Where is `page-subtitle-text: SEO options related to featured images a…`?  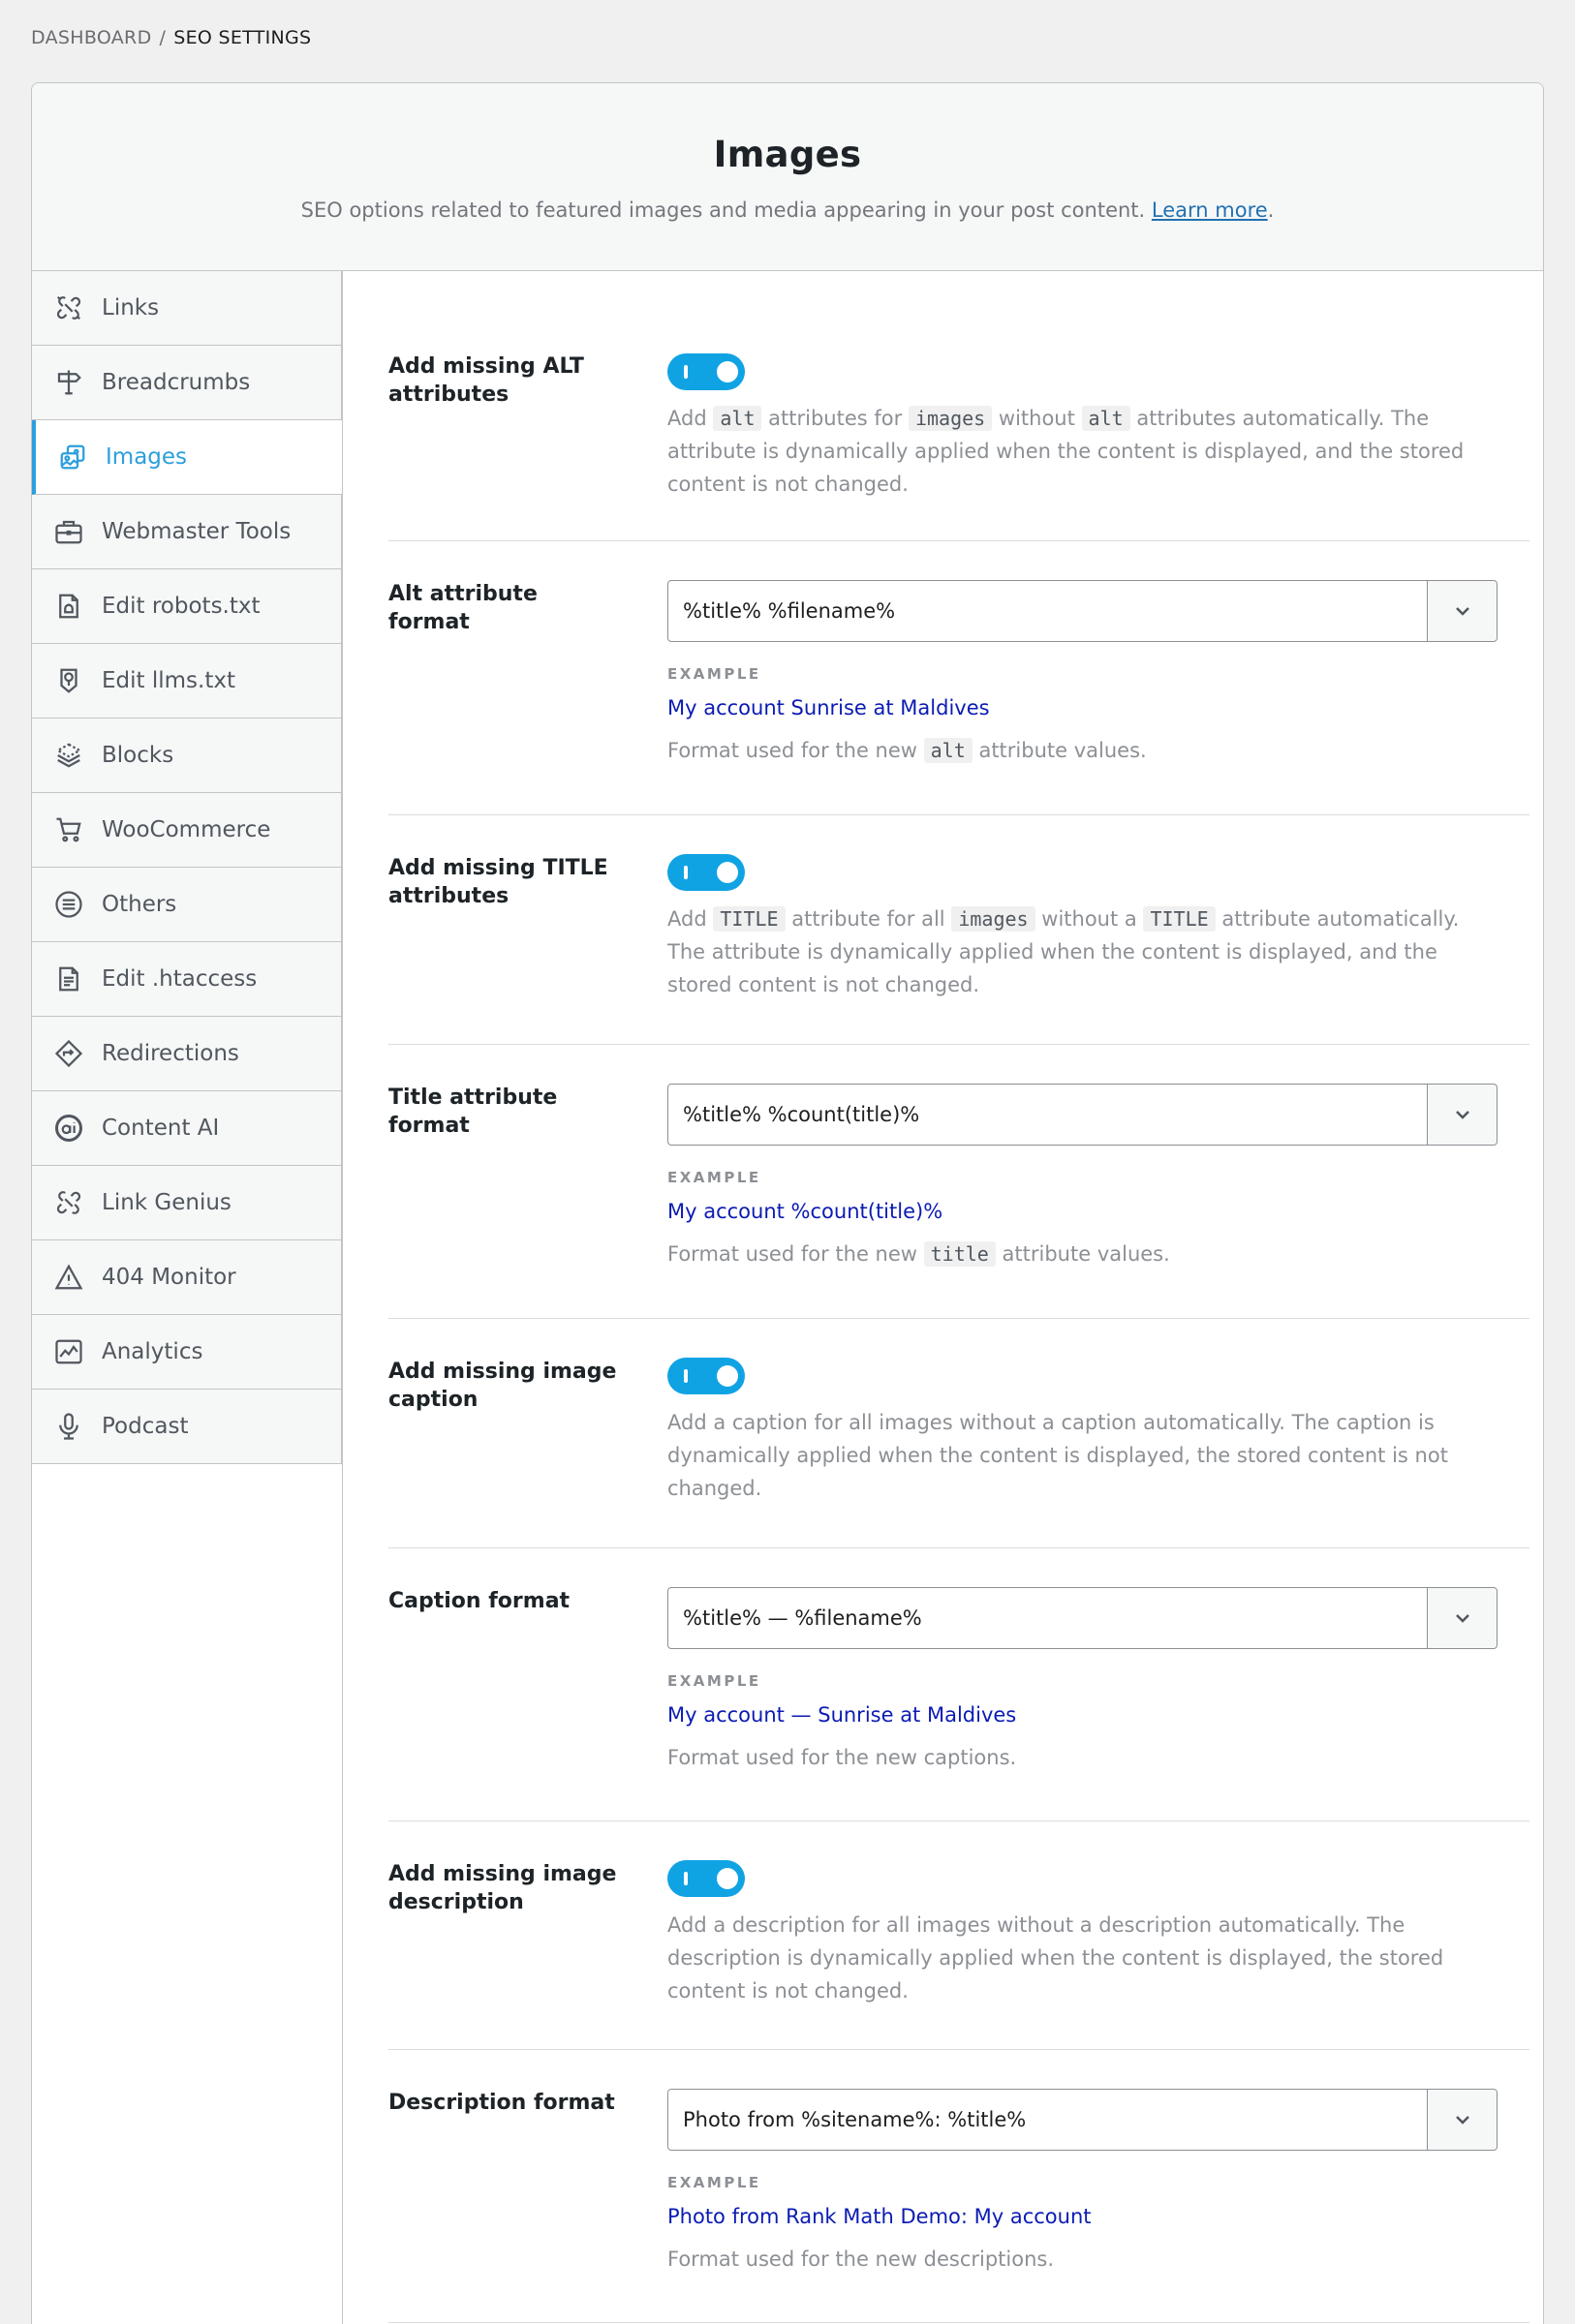
page-subtitle-text: SEO options related to featured images a… is located at coordinates (723, 211).